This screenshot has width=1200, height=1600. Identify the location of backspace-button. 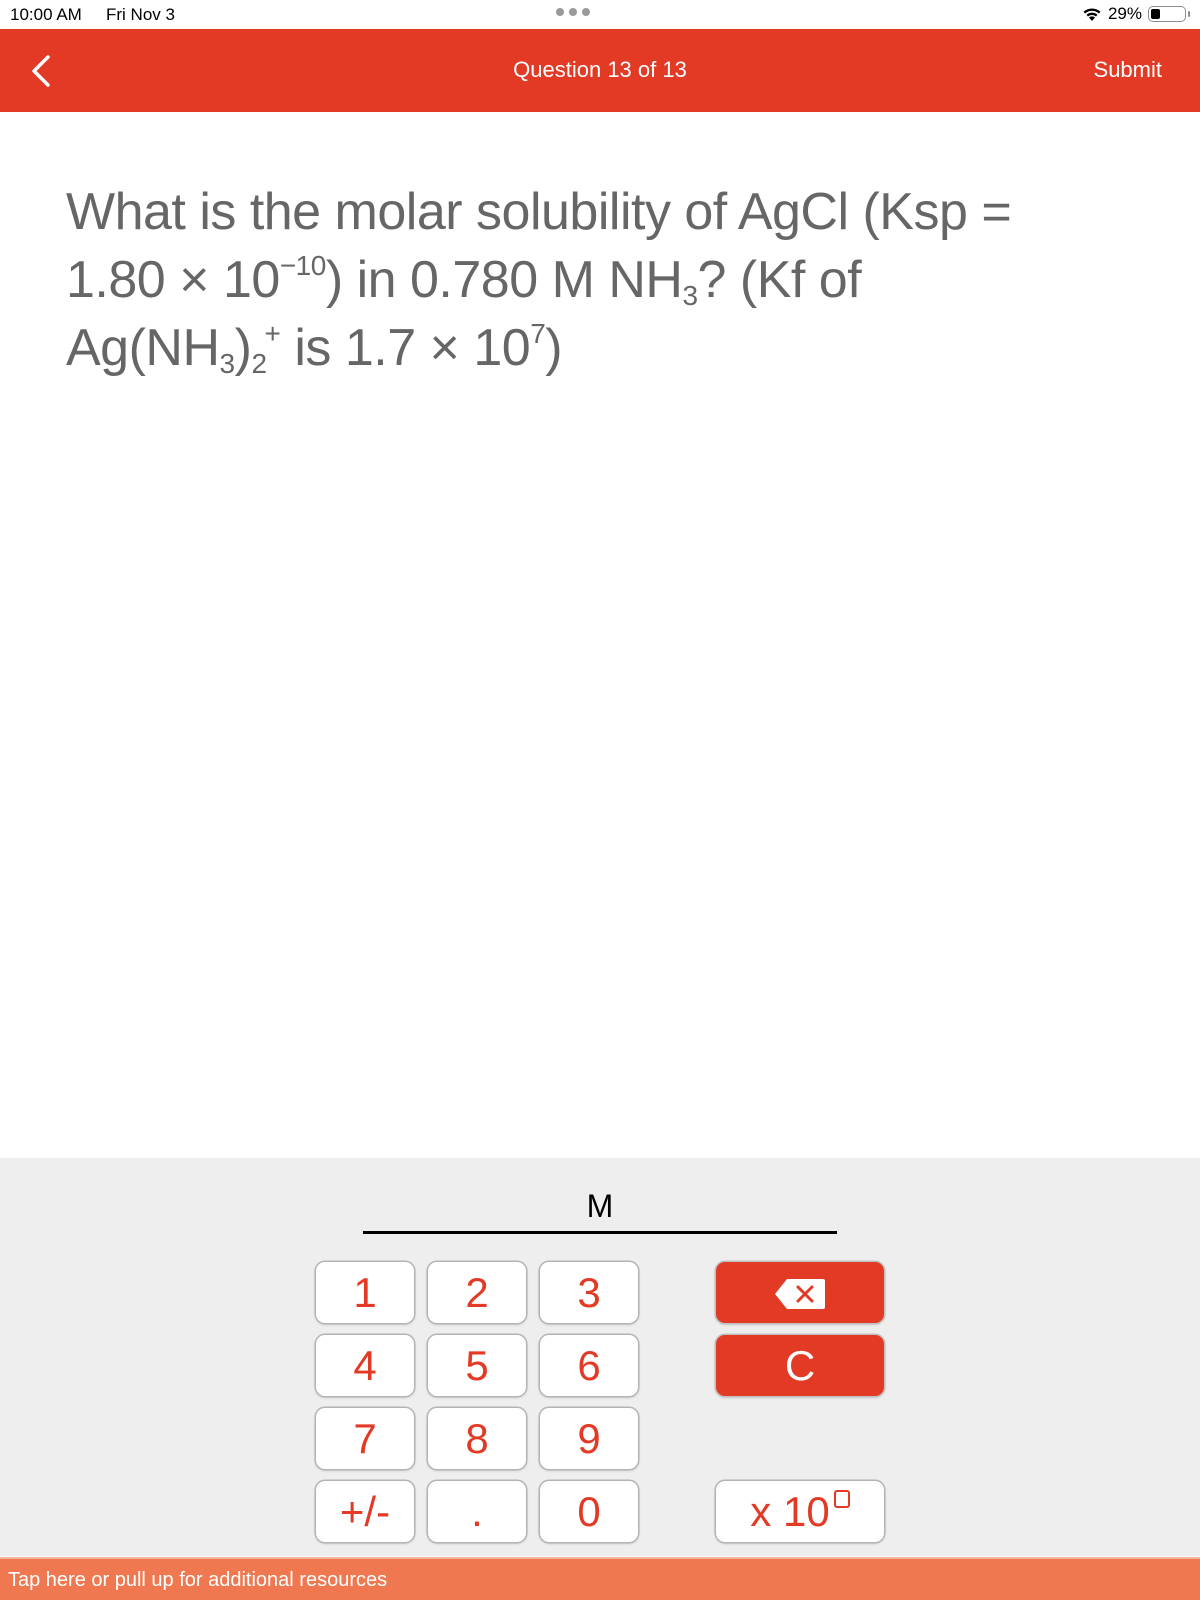
(800, 1292).